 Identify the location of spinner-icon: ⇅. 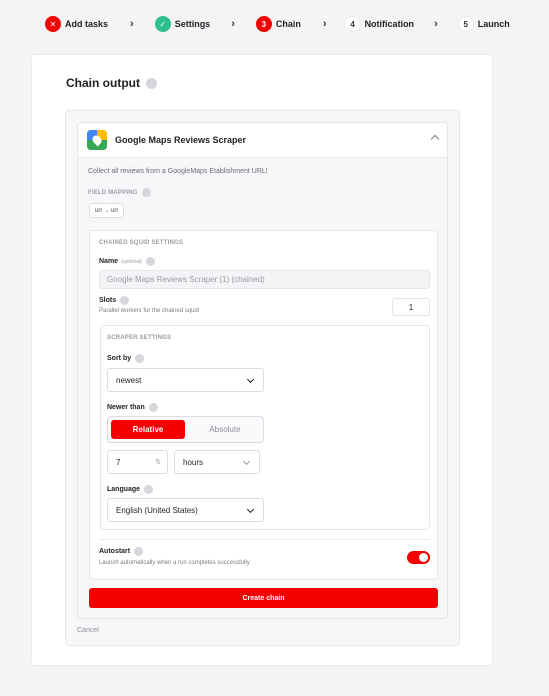
(158, 462).